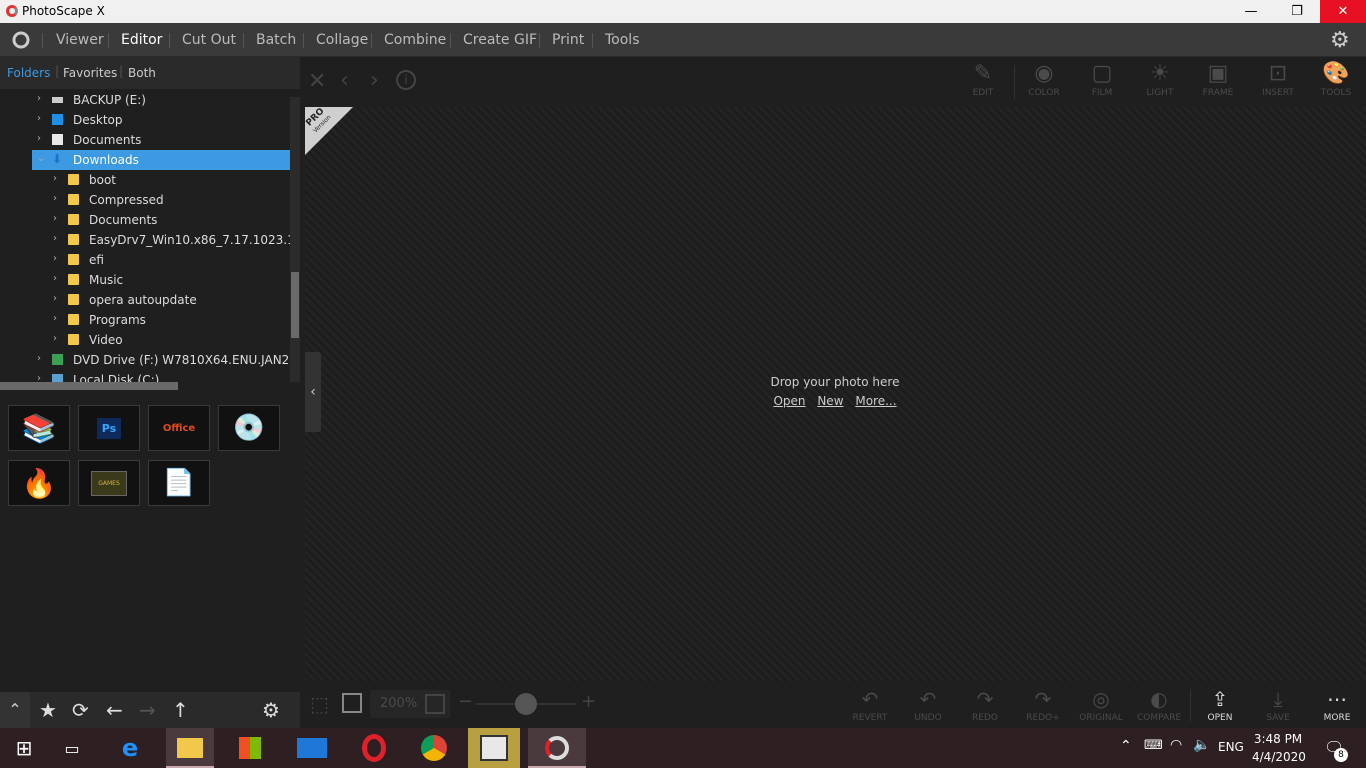 This screenshot has width=1366, height=768. What do you see at coordinates (48, 710) in the screenshot?
I see `star-icon: ★` at bounding box center [48, 710].